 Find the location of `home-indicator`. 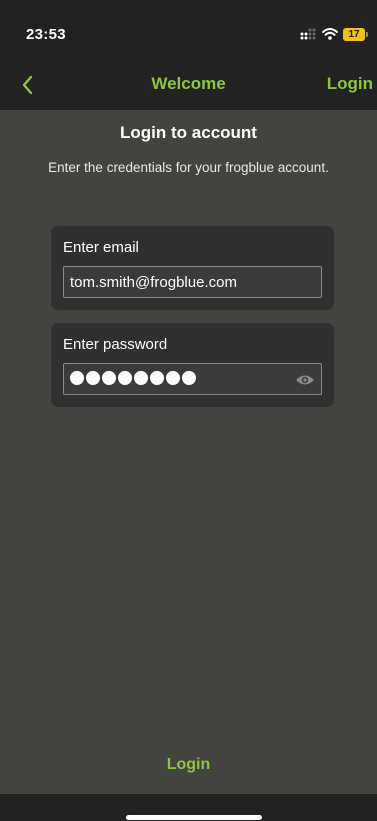

home-indicator is located at coordinates (194, 817).